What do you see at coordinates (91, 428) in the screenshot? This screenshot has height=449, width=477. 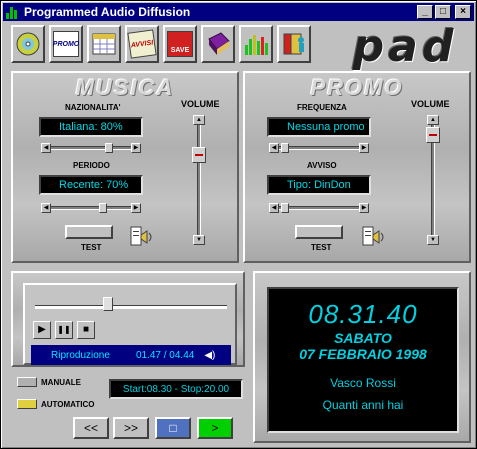 I see `rewind-button: <<` at bounding box center [91, 428].